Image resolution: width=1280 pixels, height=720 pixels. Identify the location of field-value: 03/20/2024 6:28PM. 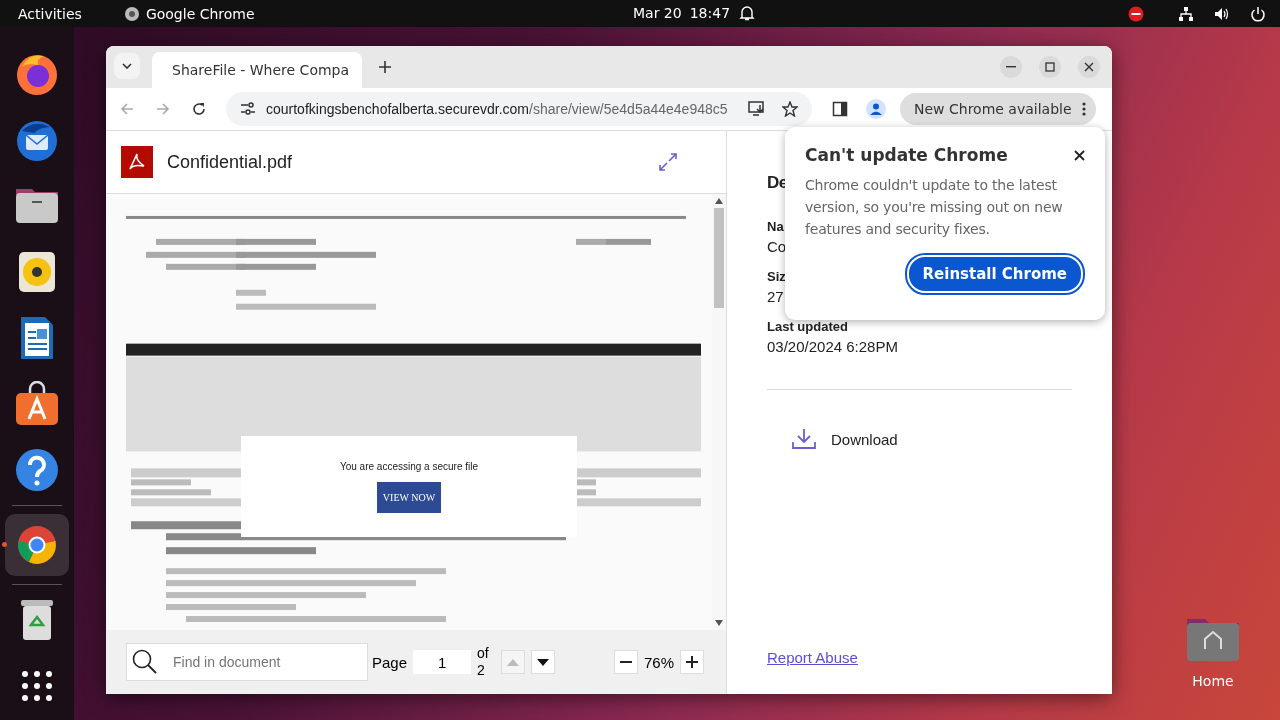
(832, 346).